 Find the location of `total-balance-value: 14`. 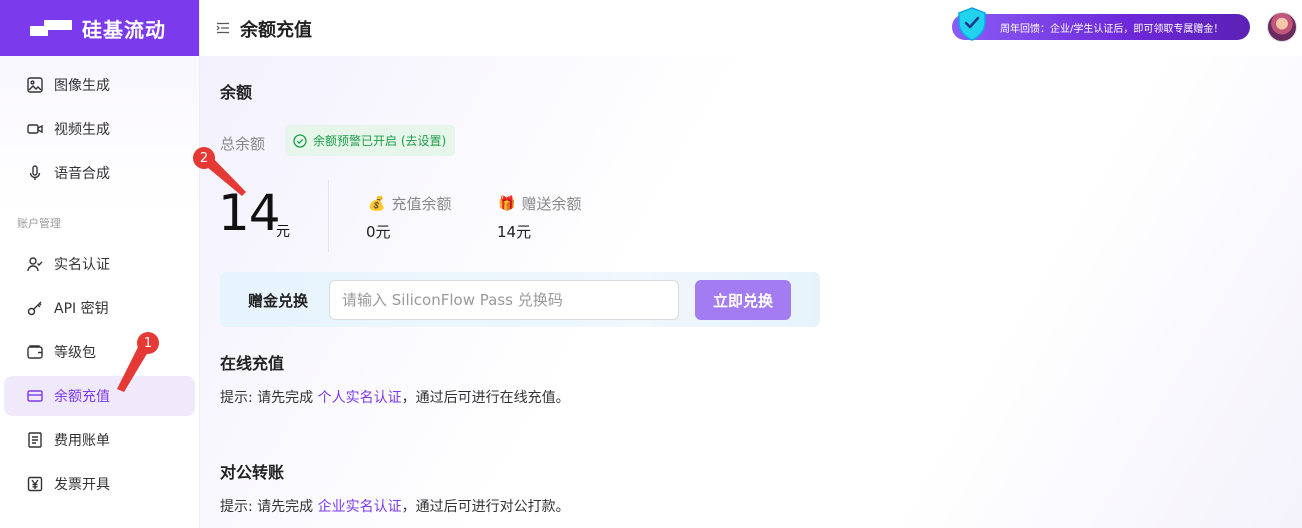

total-balance-value: 14 is located at coordinates (249, 213).